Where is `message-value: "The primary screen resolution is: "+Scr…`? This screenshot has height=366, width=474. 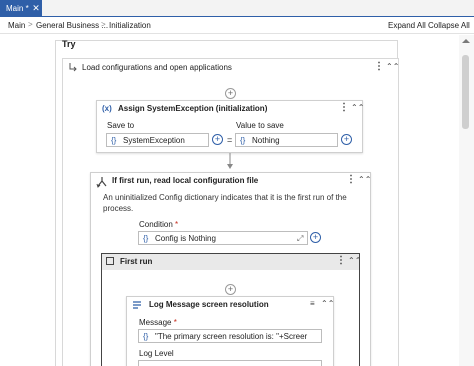
message-value: "The primary screen resolution is: "+Scr… is located at coordinates (231, 336).